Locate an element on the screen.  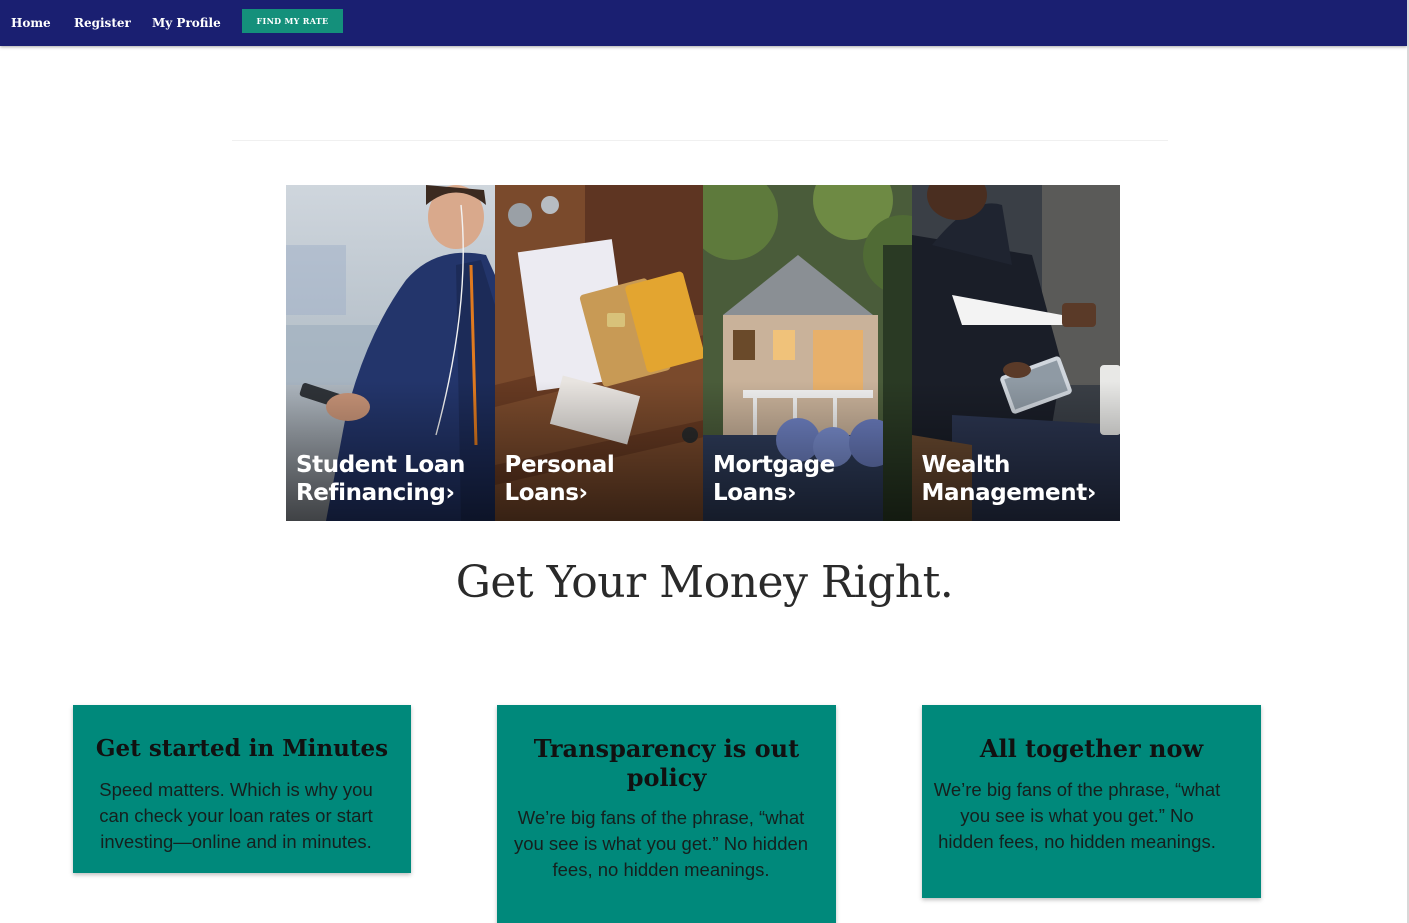
nav-register-link: Register is located at coordinates (102, 23).